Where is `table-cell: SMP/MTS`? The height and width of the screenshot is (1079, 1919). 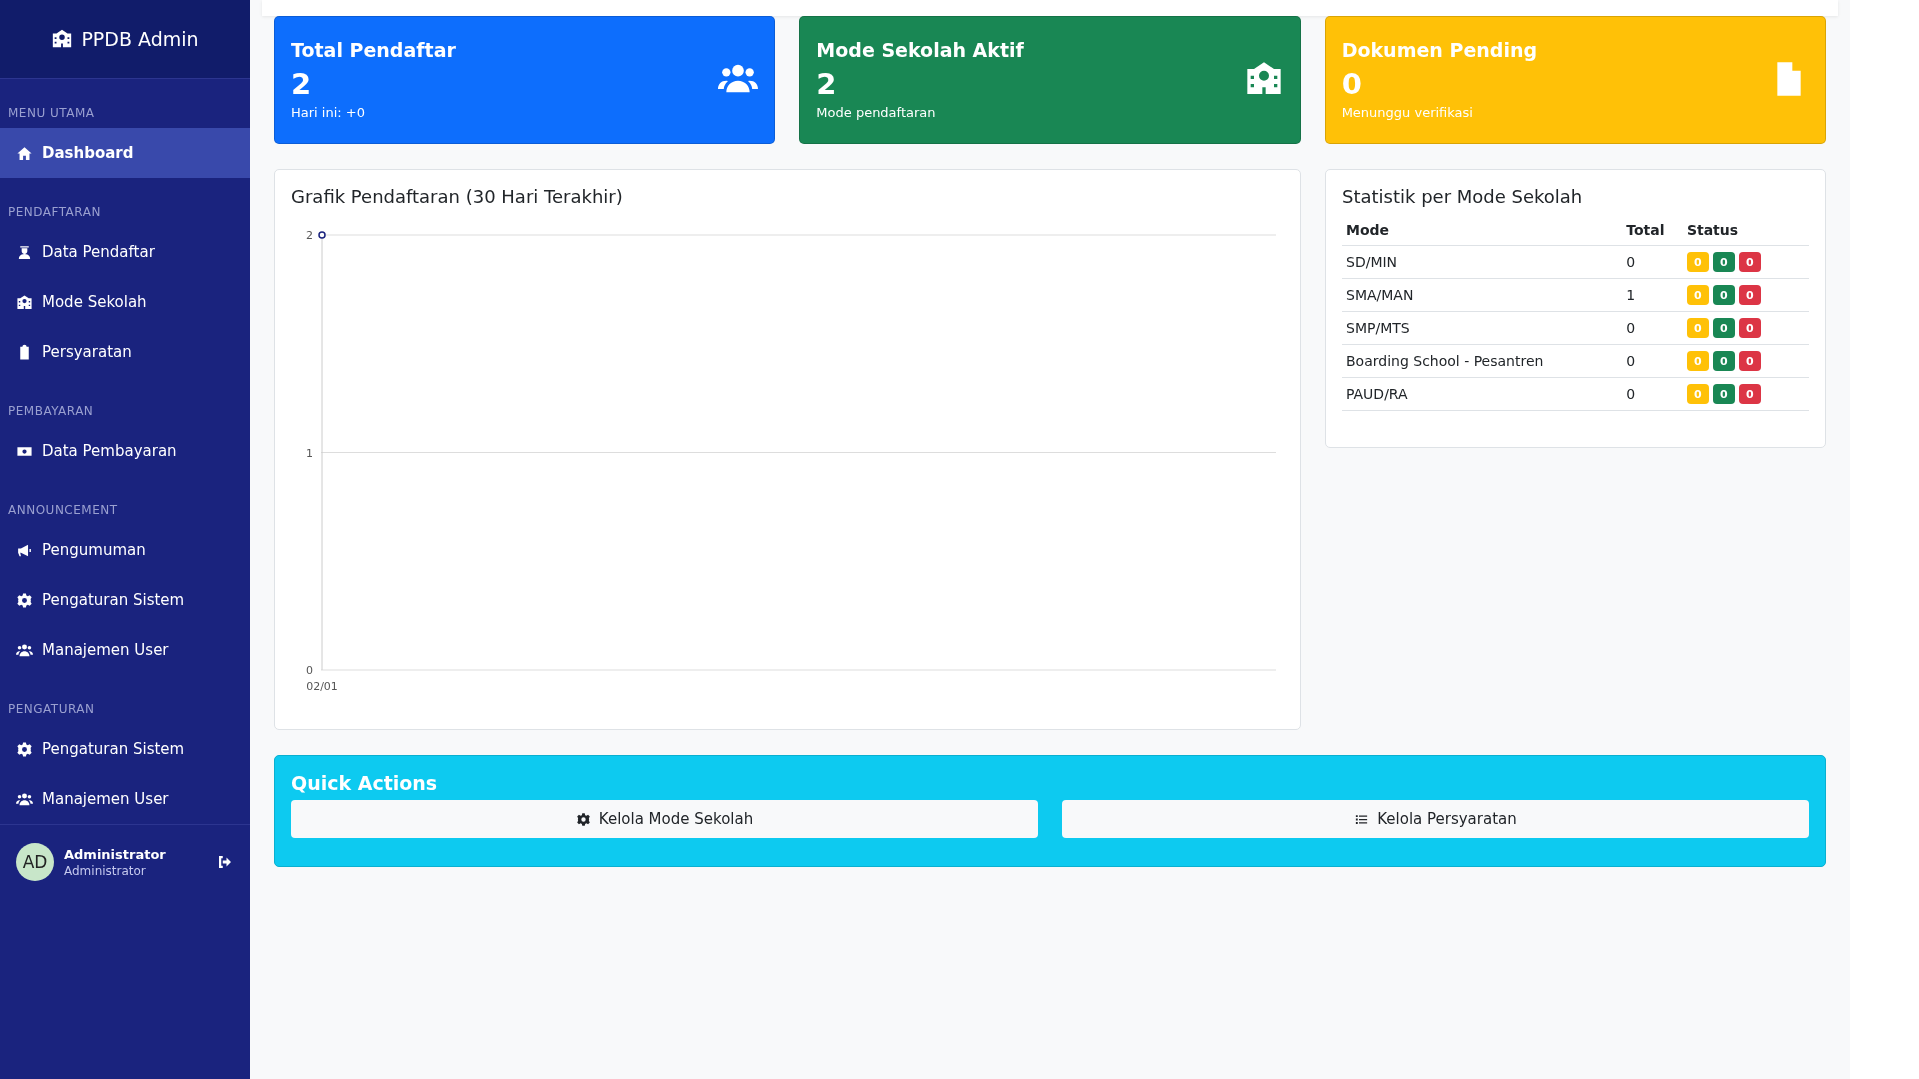
table-cell: SMP/MTS is located at coordinates (1482, 328).